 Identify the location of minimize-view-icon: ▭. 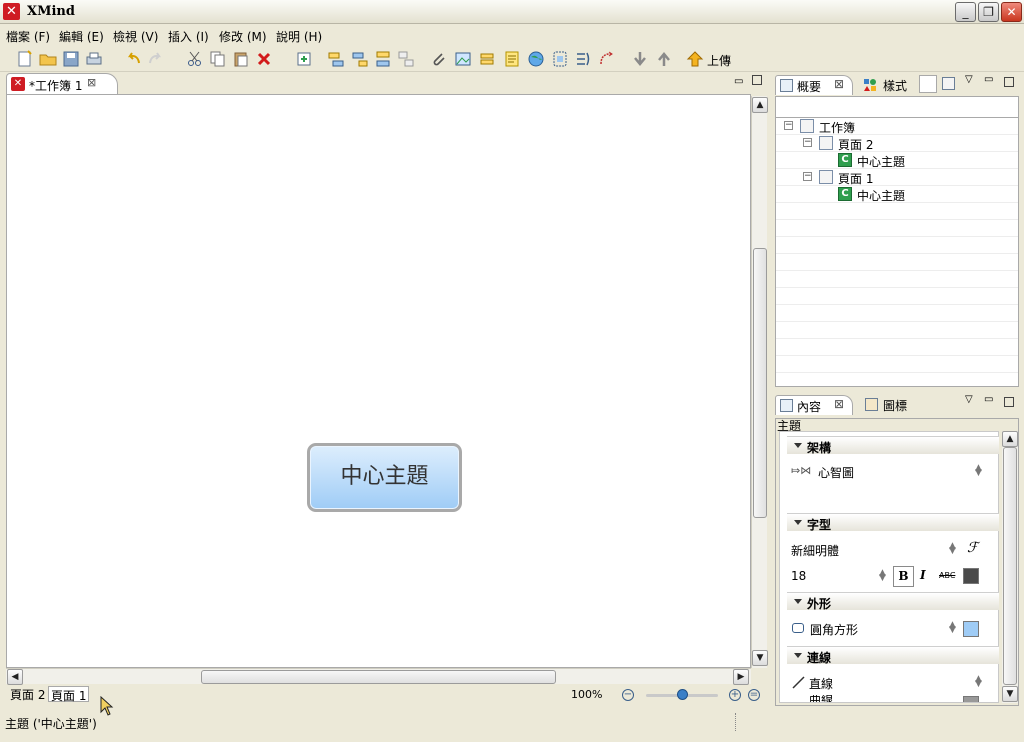
(738, 81).